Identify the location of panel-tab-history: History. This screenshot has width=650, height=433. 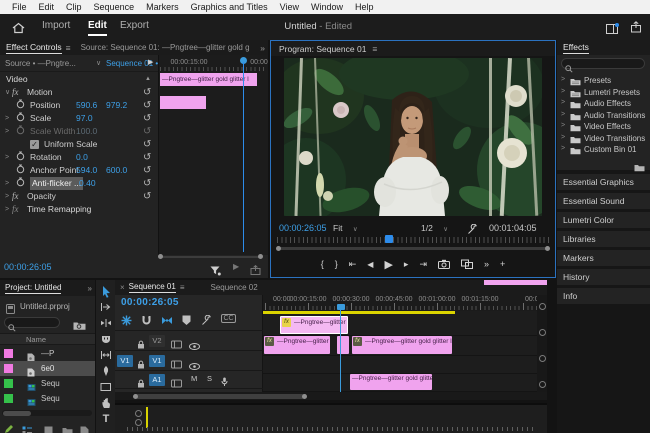
(603, 277).